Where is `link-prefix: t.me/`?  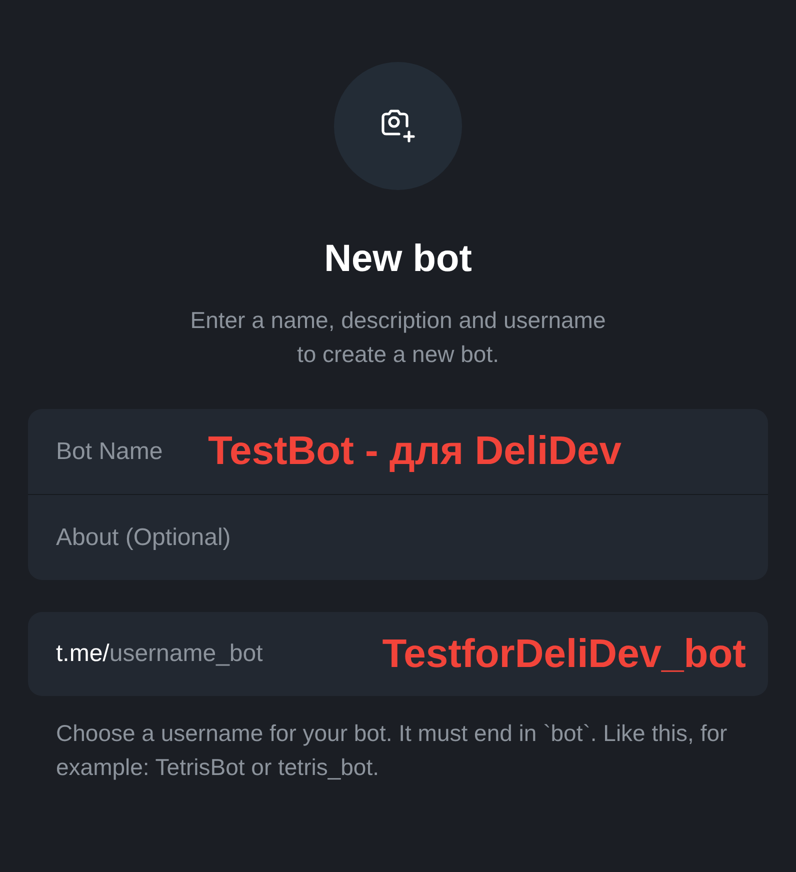
link-prefix: t.me/ is located at coordinates (83, 654).